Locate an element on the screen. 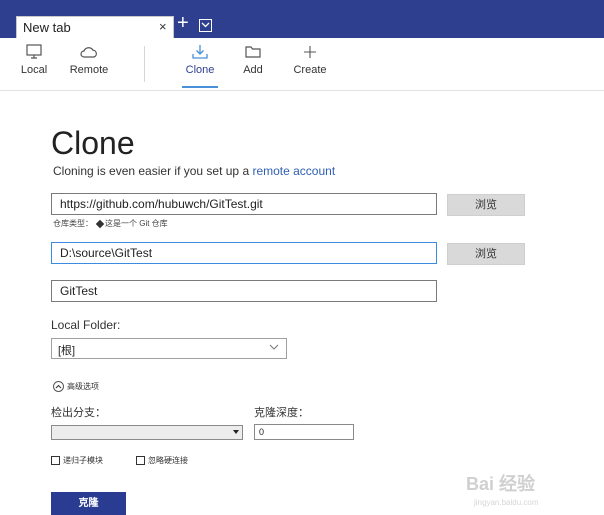 The image size is (604, 515). local-folder-value: [根] is located at coordinates (67, 351).